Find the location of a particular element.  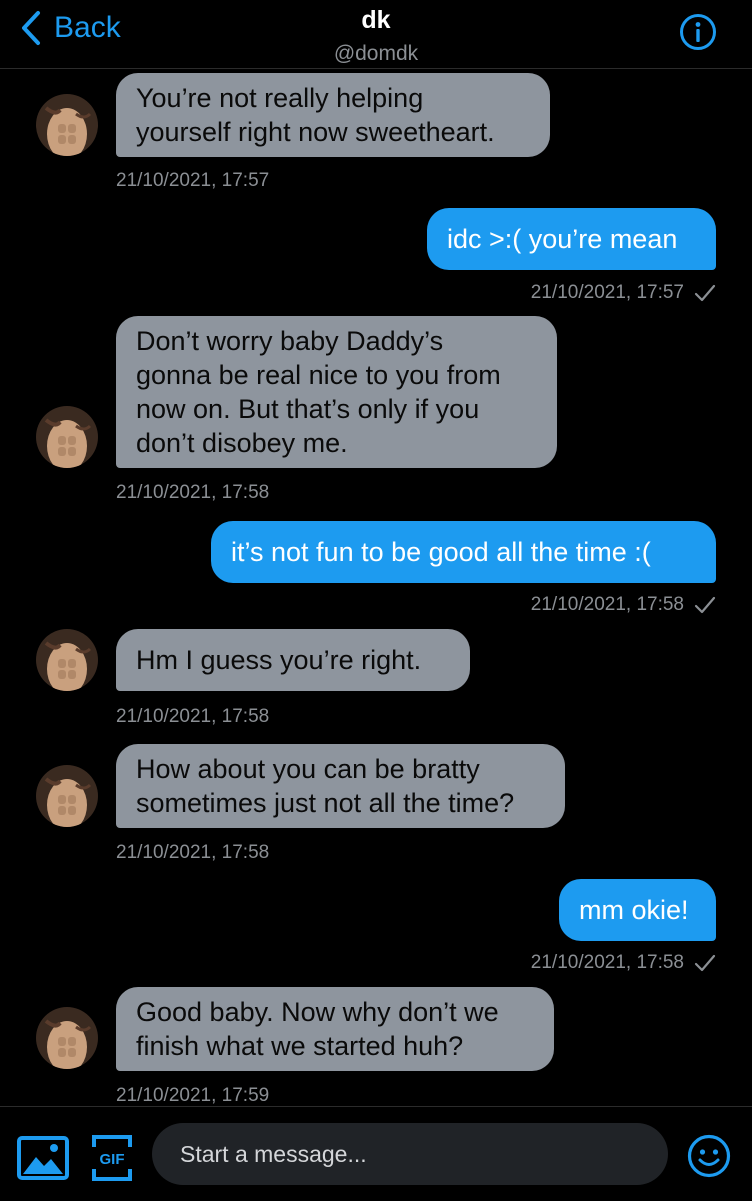

timestamp-text: 21/10/2021, 17:59 is located at coordinates (193, 1095).